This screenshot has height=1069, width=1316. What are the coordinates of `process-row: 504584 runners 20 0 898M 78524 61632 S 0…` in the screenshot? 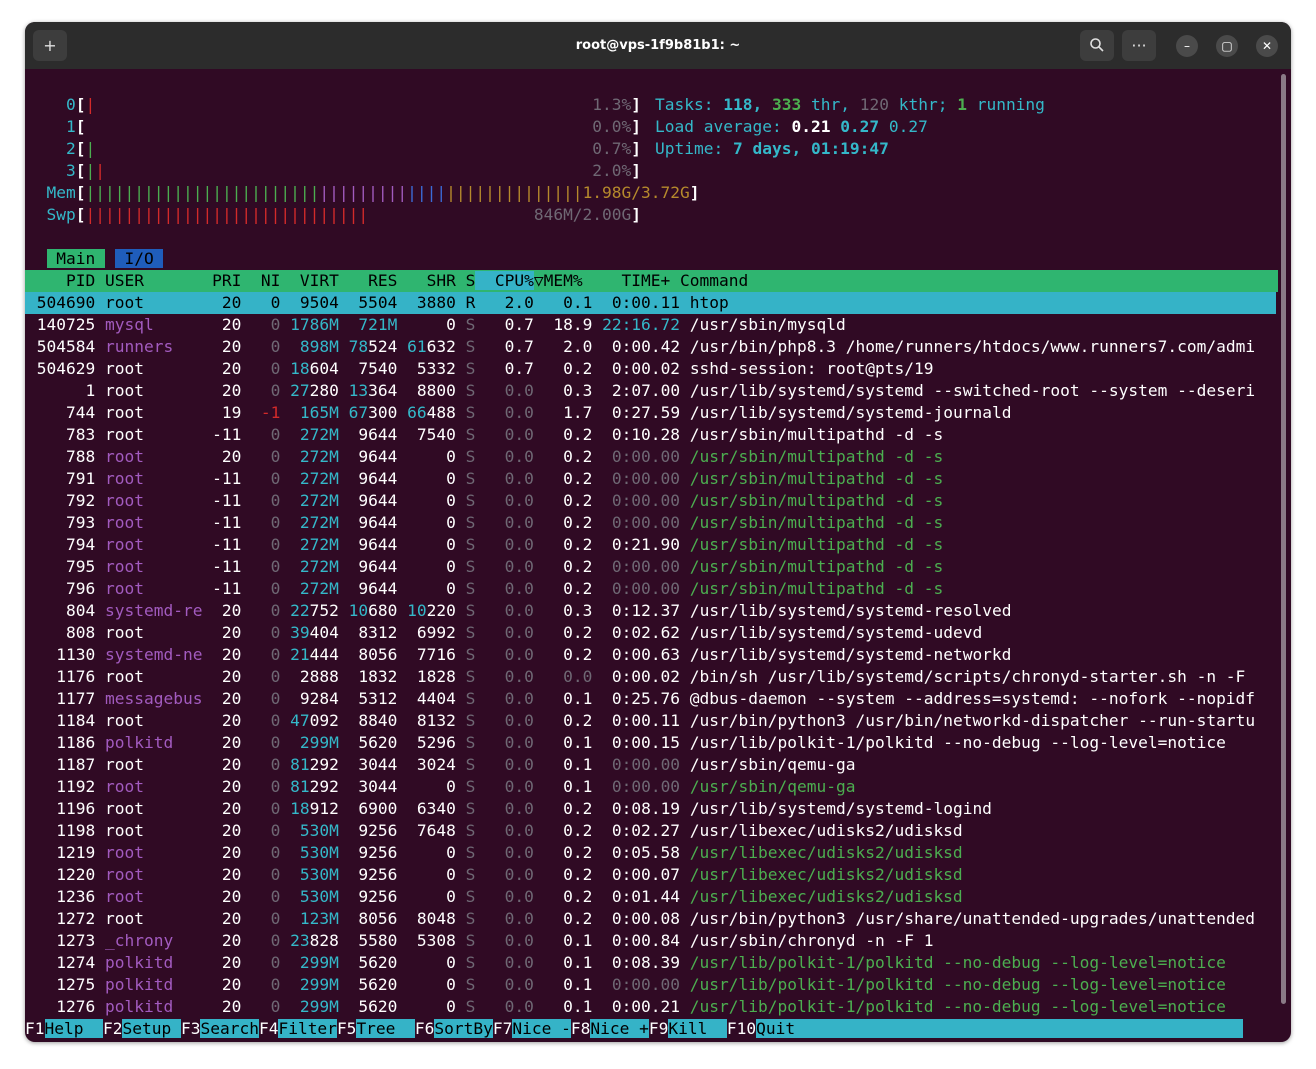 It's located at (650, 347).